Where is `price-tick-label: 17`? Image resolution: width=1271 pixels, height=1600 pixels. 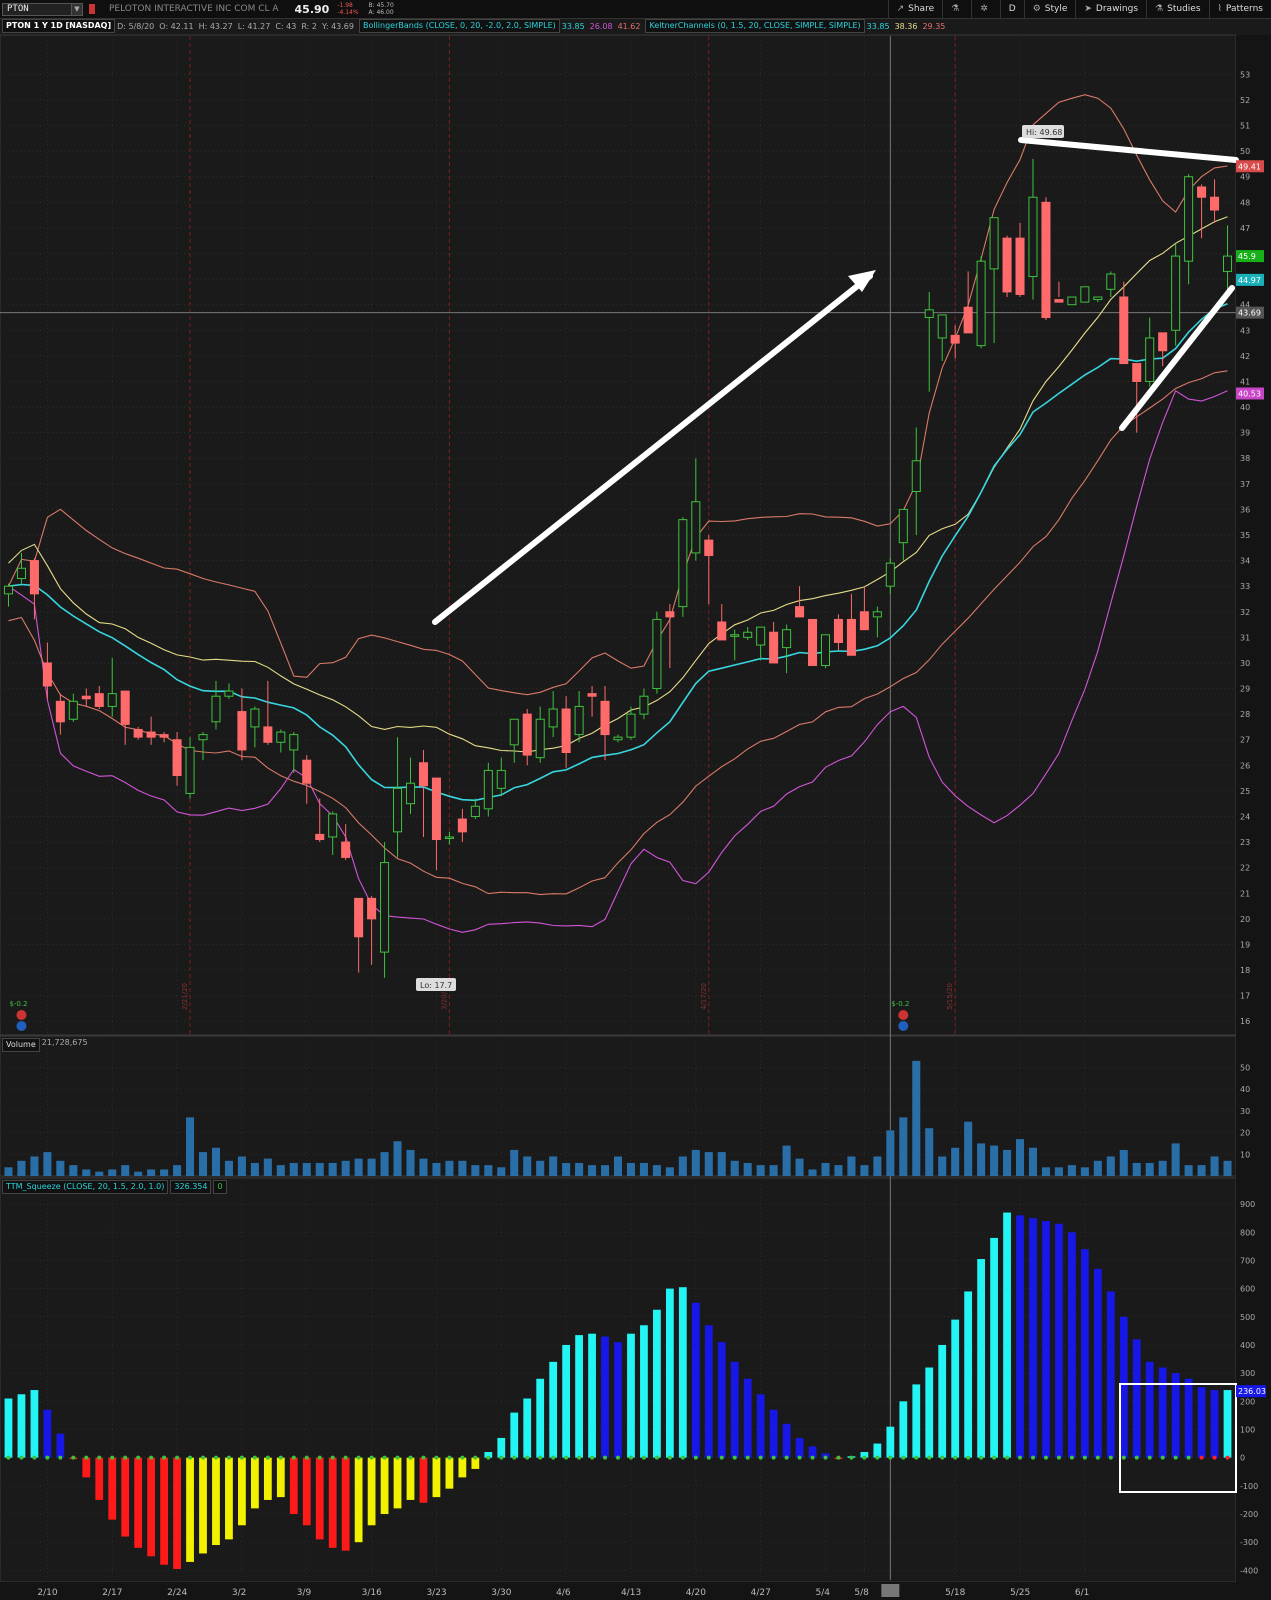 price-tick-label: 17 is located at coordinates (1245, 996).